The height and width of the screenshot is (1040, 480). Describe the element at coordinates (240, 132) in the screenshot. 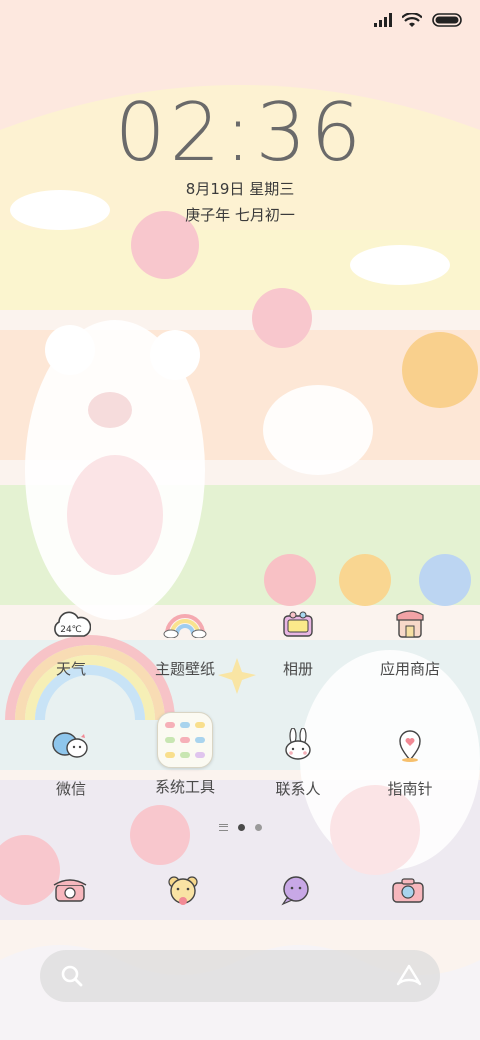

I see `clock-time: 02:36` at that location.